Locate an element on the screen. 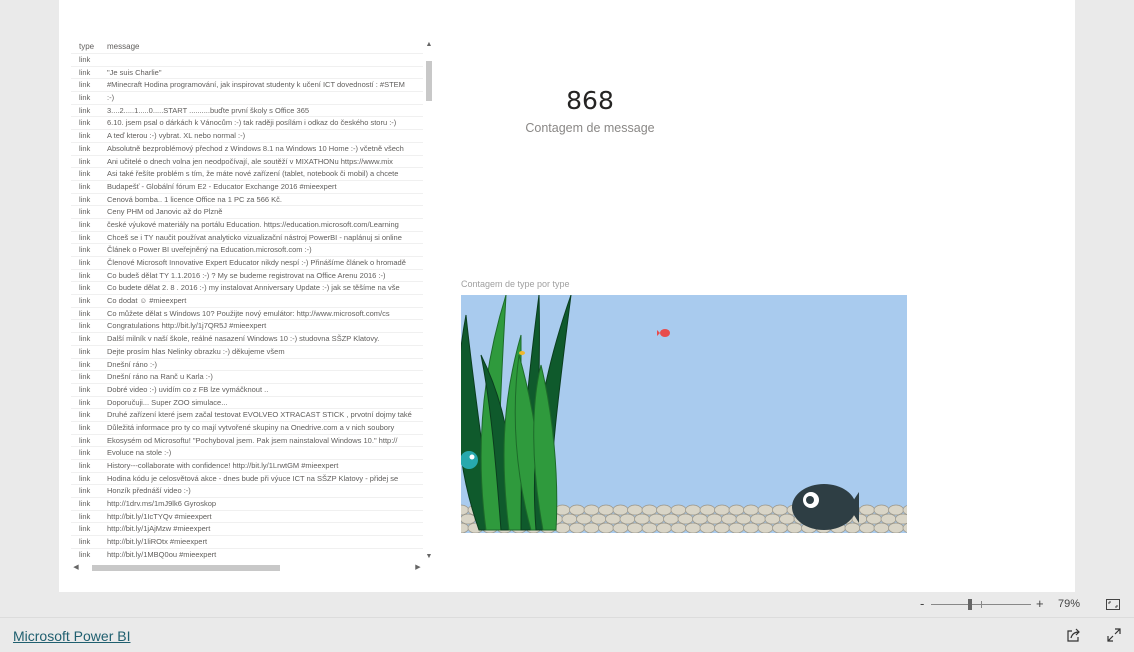 Image resolution: width=1134 pixels, height=652 pixels. yellow-fish is located at coordinates (522, 353).